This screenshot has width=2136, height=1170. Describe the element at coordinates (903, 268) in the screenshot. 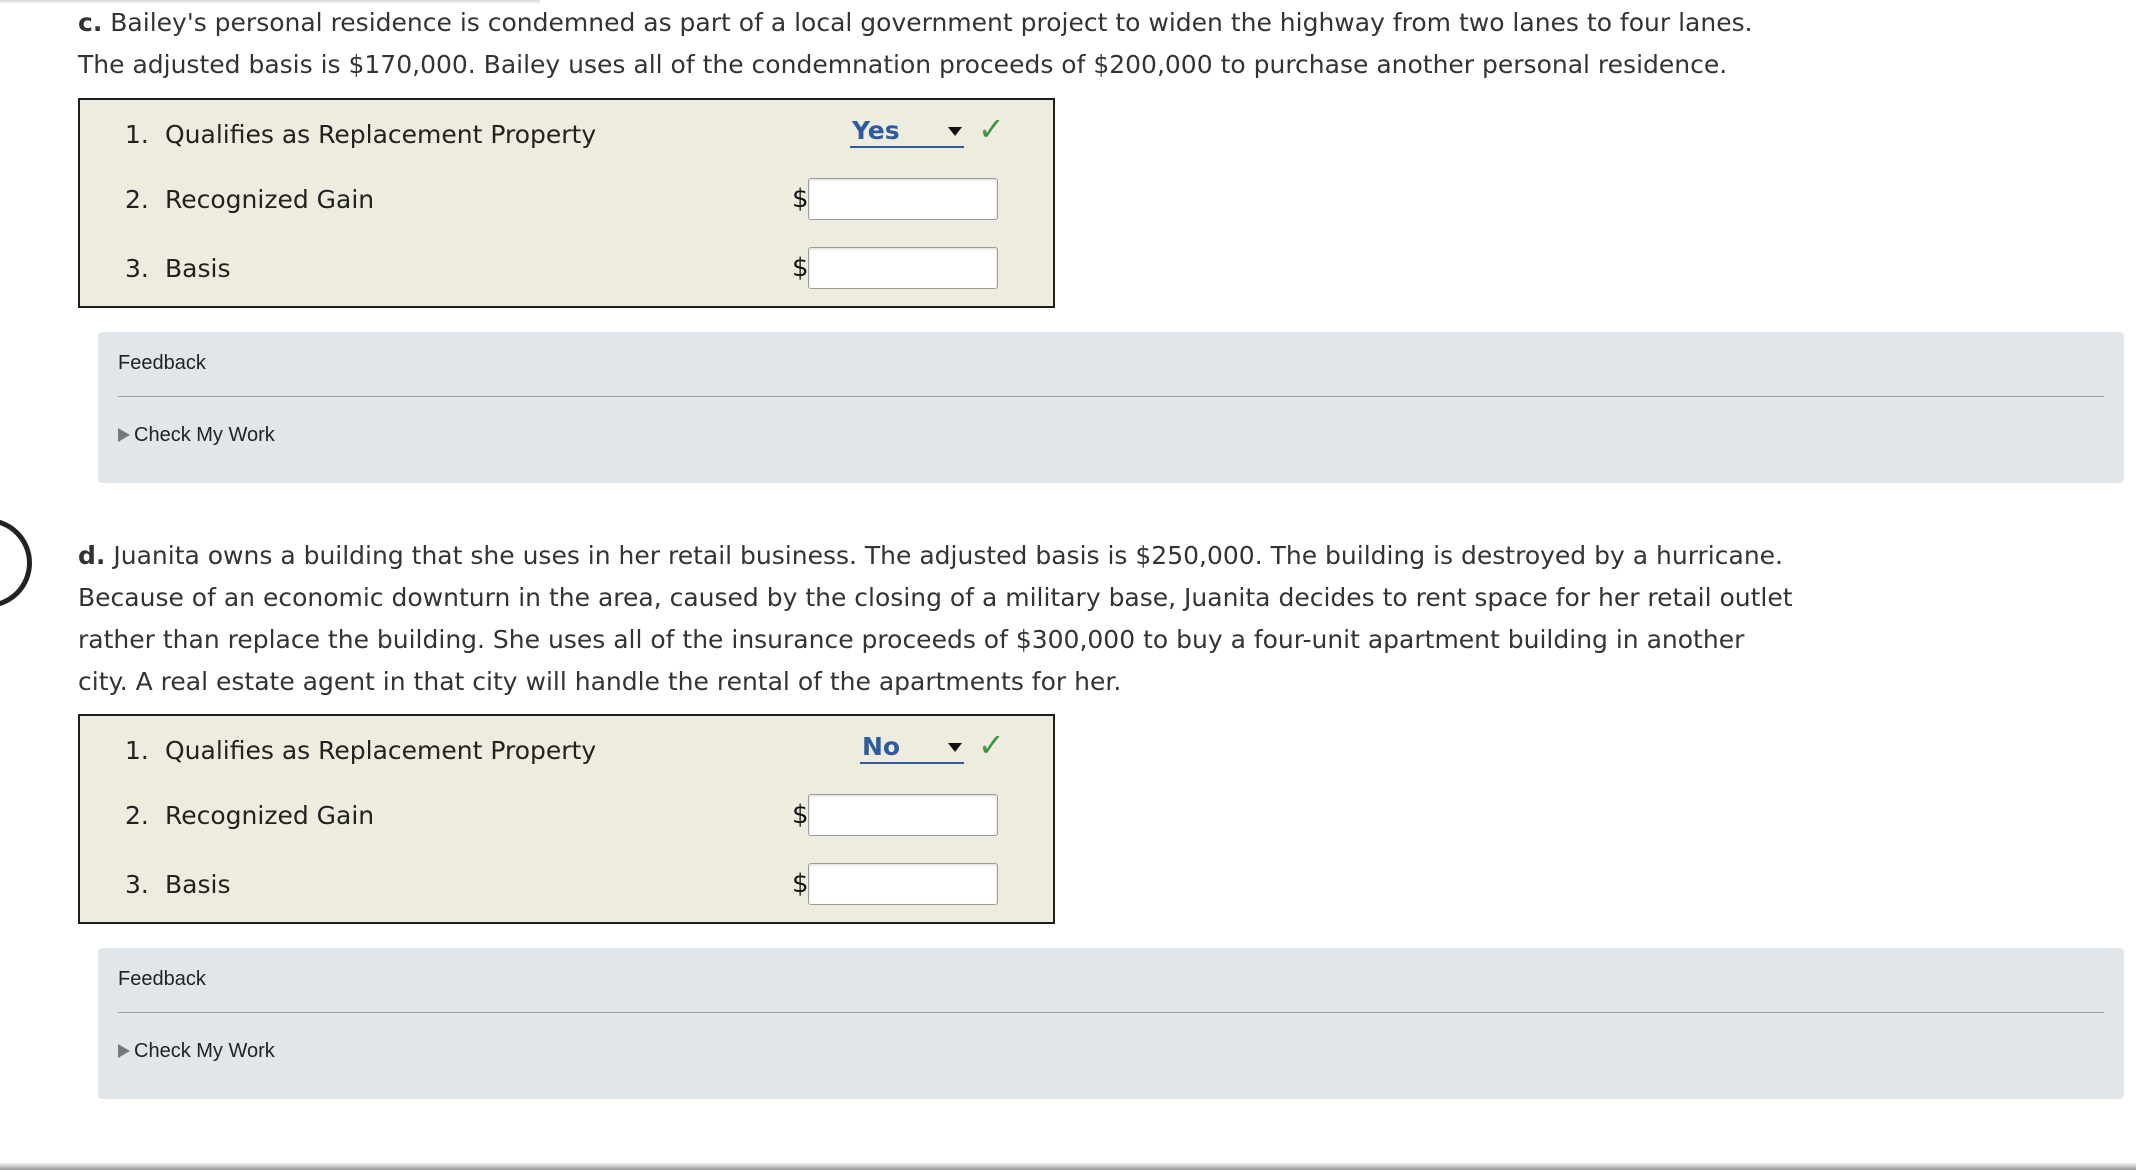

I see `basis-input-c` at that location.